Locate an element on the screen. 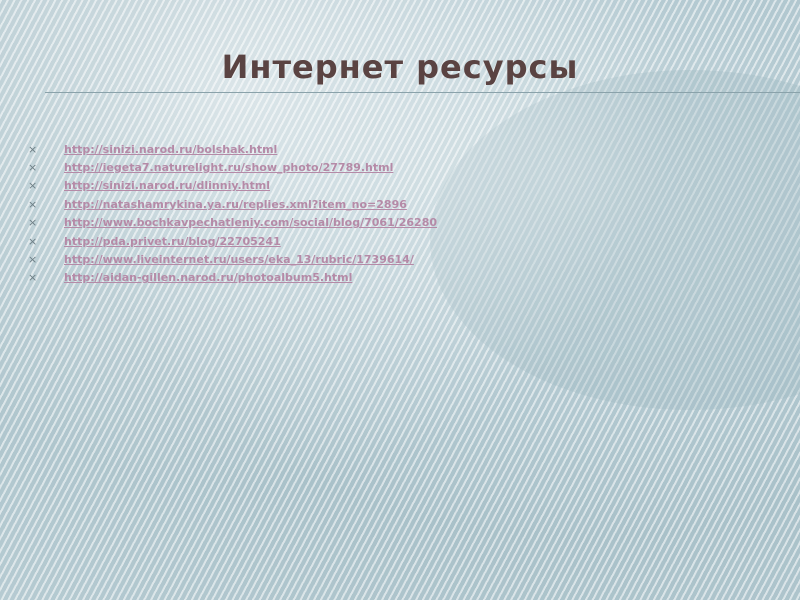 Image resolution: width=800 pixels, height=600 pixels. title-divider is located at coordinates (422, 92).